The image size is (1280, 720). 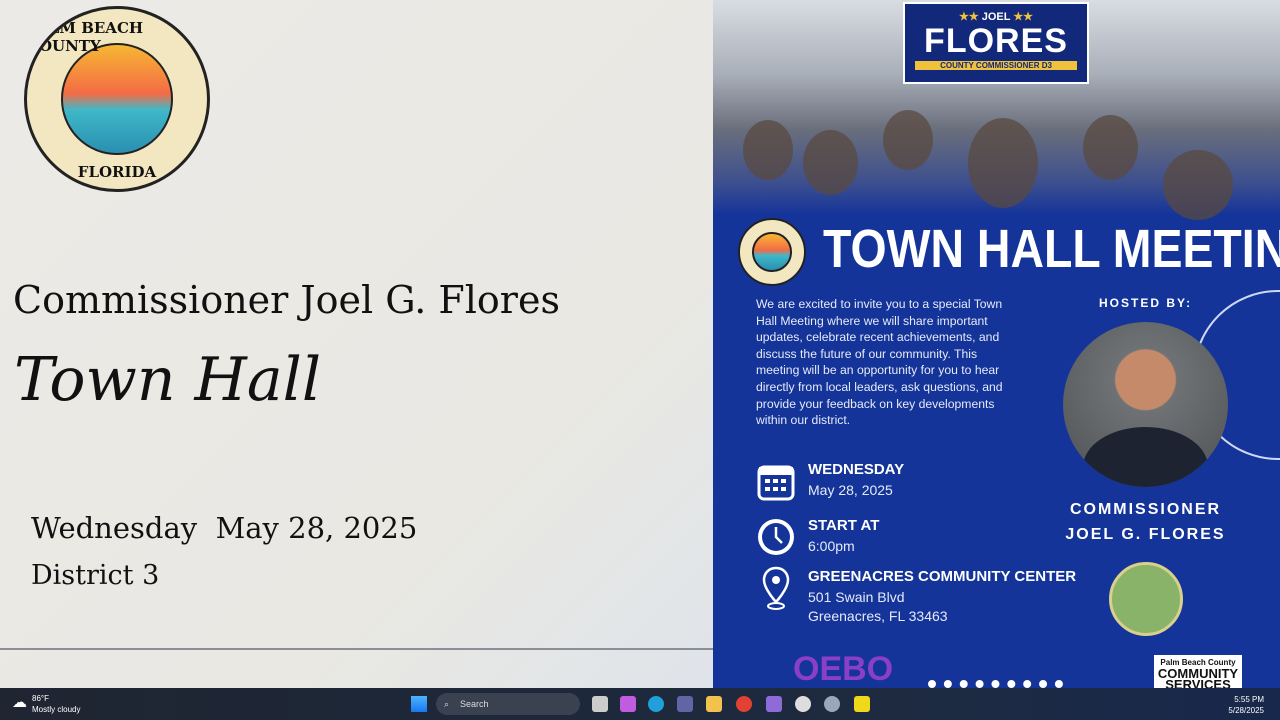 I want to click on host-portrait, so click(x=1145, y=404).